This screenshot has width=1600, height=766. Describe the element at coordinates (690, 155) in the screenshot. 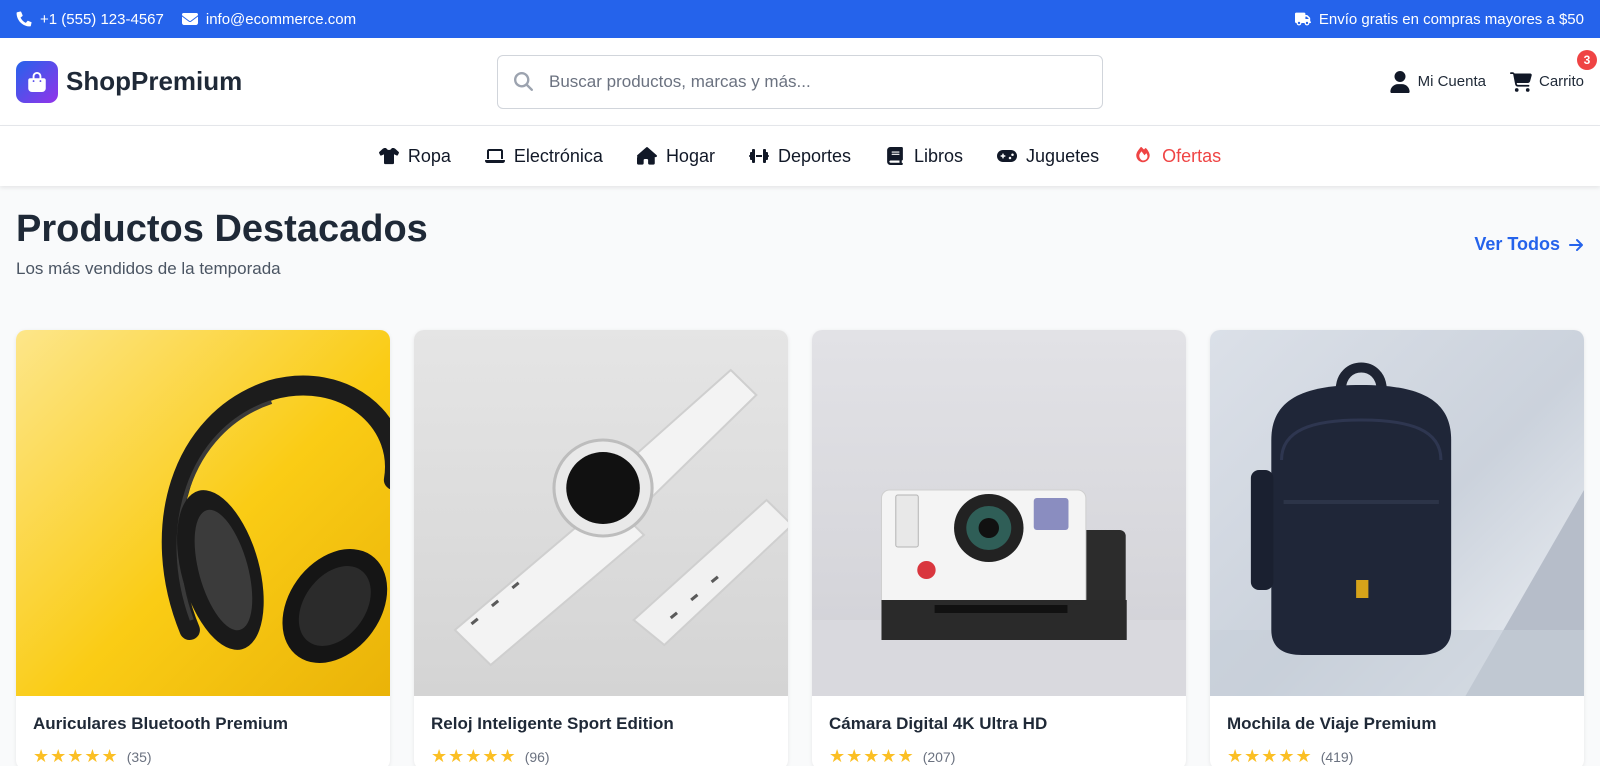

I see `nav-label: Hogar` at that location.